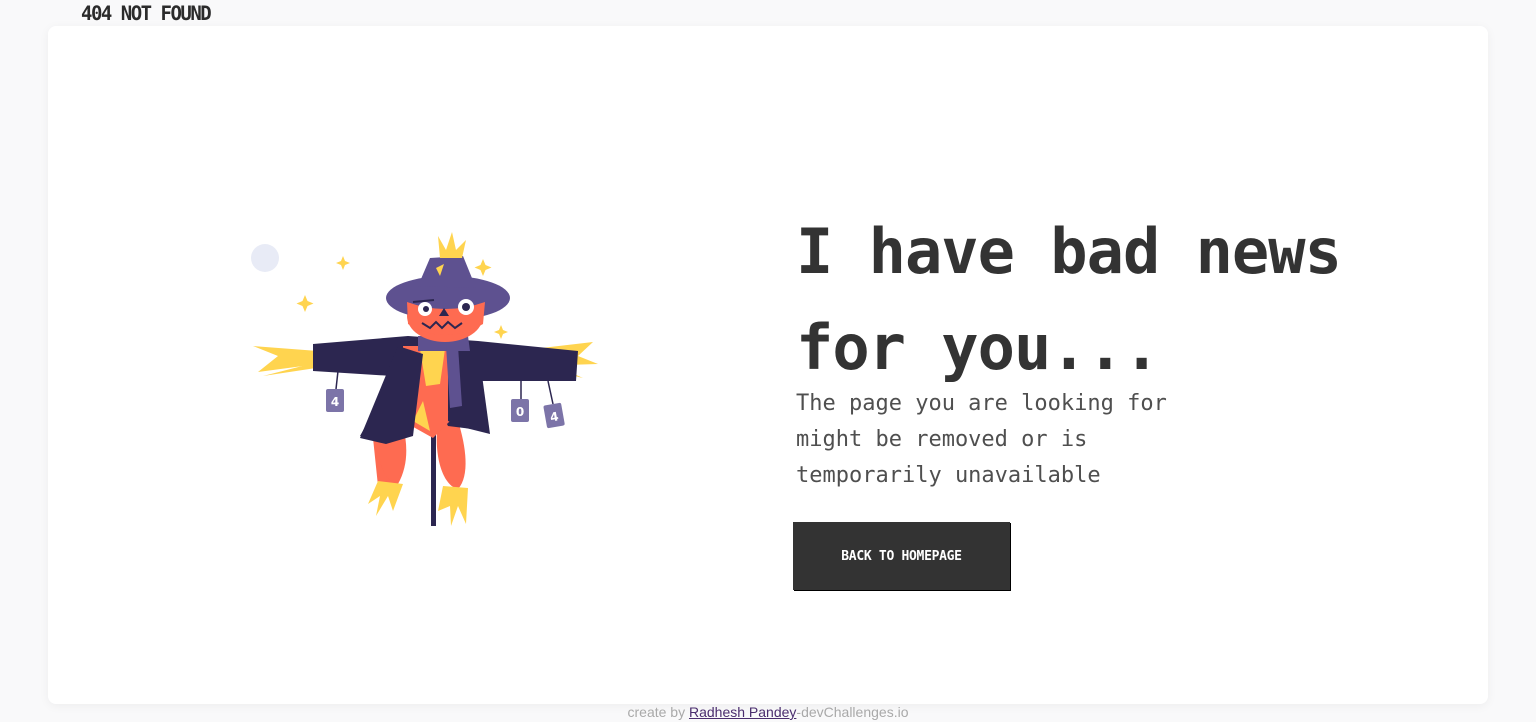 The width and height of the screenshot is (1536, 722). I want to click on can-label: 0, so click(520, 412).